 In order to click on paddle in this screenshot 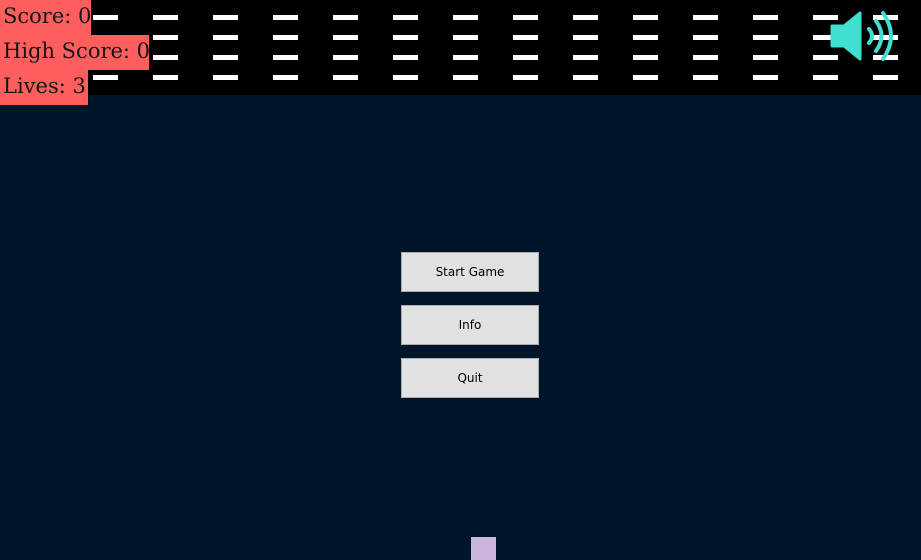, I will do `click(483, 548)`.